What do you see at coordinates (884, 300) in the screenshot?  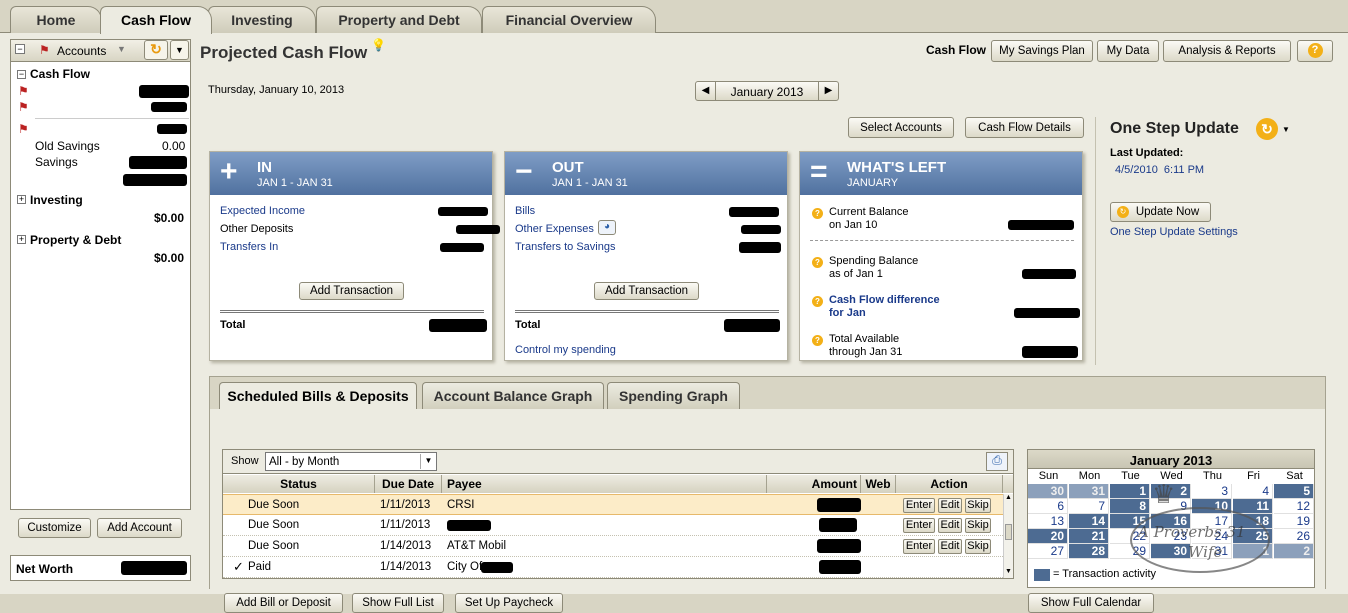 I see `cash-flow-difference-link: Cash Flow difference` at bounding box center [884, 300].